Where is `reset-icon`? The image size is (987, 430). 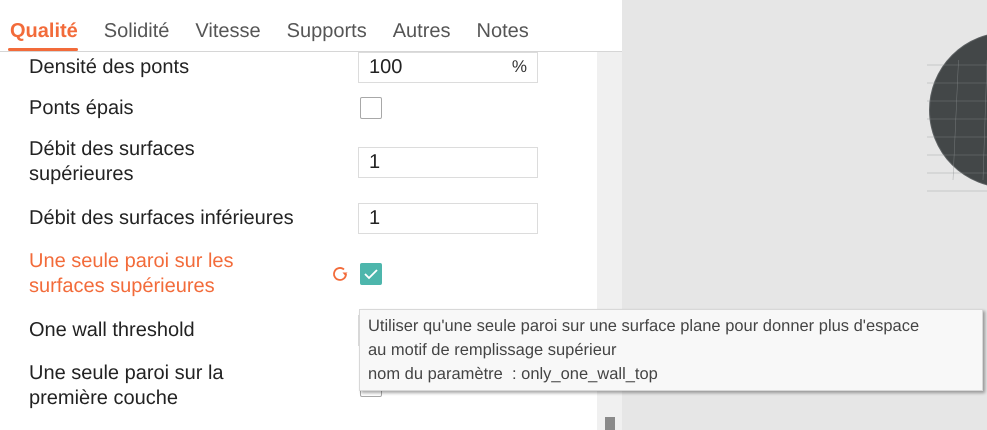 reset-icon is located at coordinates (340, 274).